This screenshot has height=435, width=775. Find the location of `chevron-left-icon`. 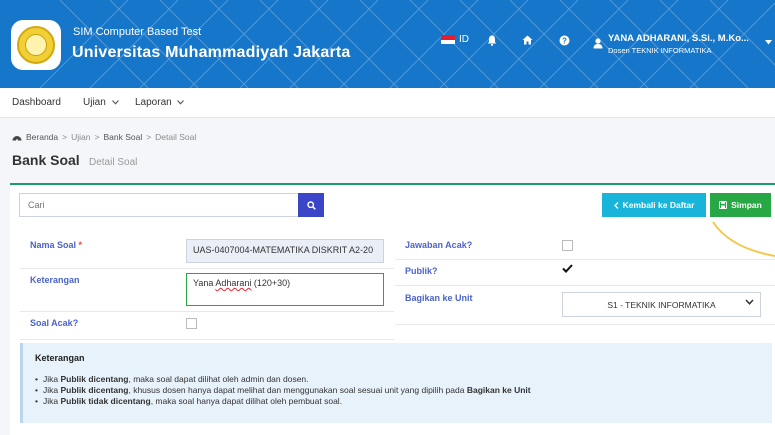

chevron-left-icon is located at coordinates (616, 205).